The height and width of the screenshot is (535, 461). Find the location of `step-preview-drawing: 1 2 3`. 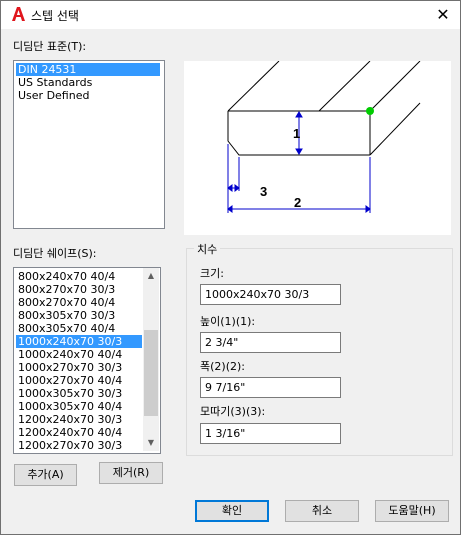

step-preview-drawing: 1 2 3 is located at coordinates (324, 136).